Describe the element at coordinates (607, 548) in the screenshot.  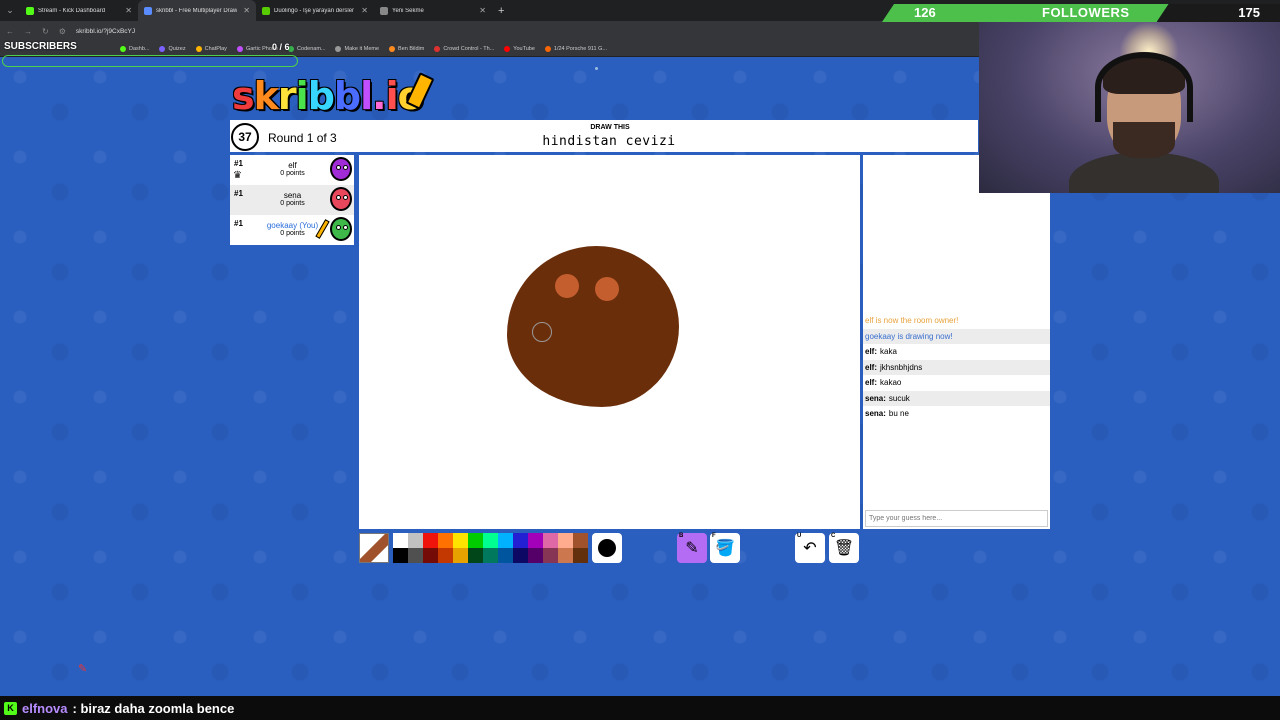
I see `brush-size-button` at that location.